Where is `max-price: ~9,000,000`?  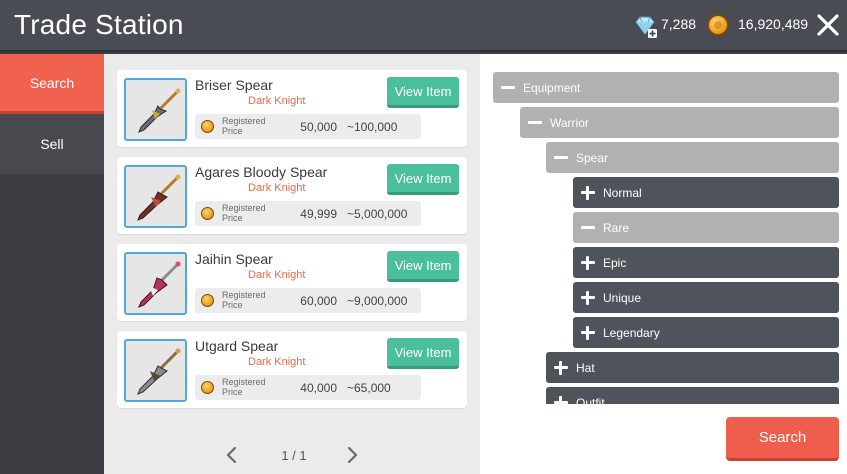
max-price: ~9,000,000 is located at coordinates (377, 301).